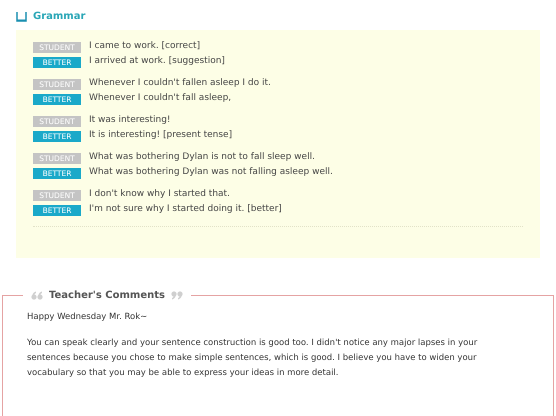 The width and height of the screenshot is (556, 416). Describe the element at coordinates (144, 47) in the screenshot. I see `sentence-text: I came to work. [correct]` at that location.